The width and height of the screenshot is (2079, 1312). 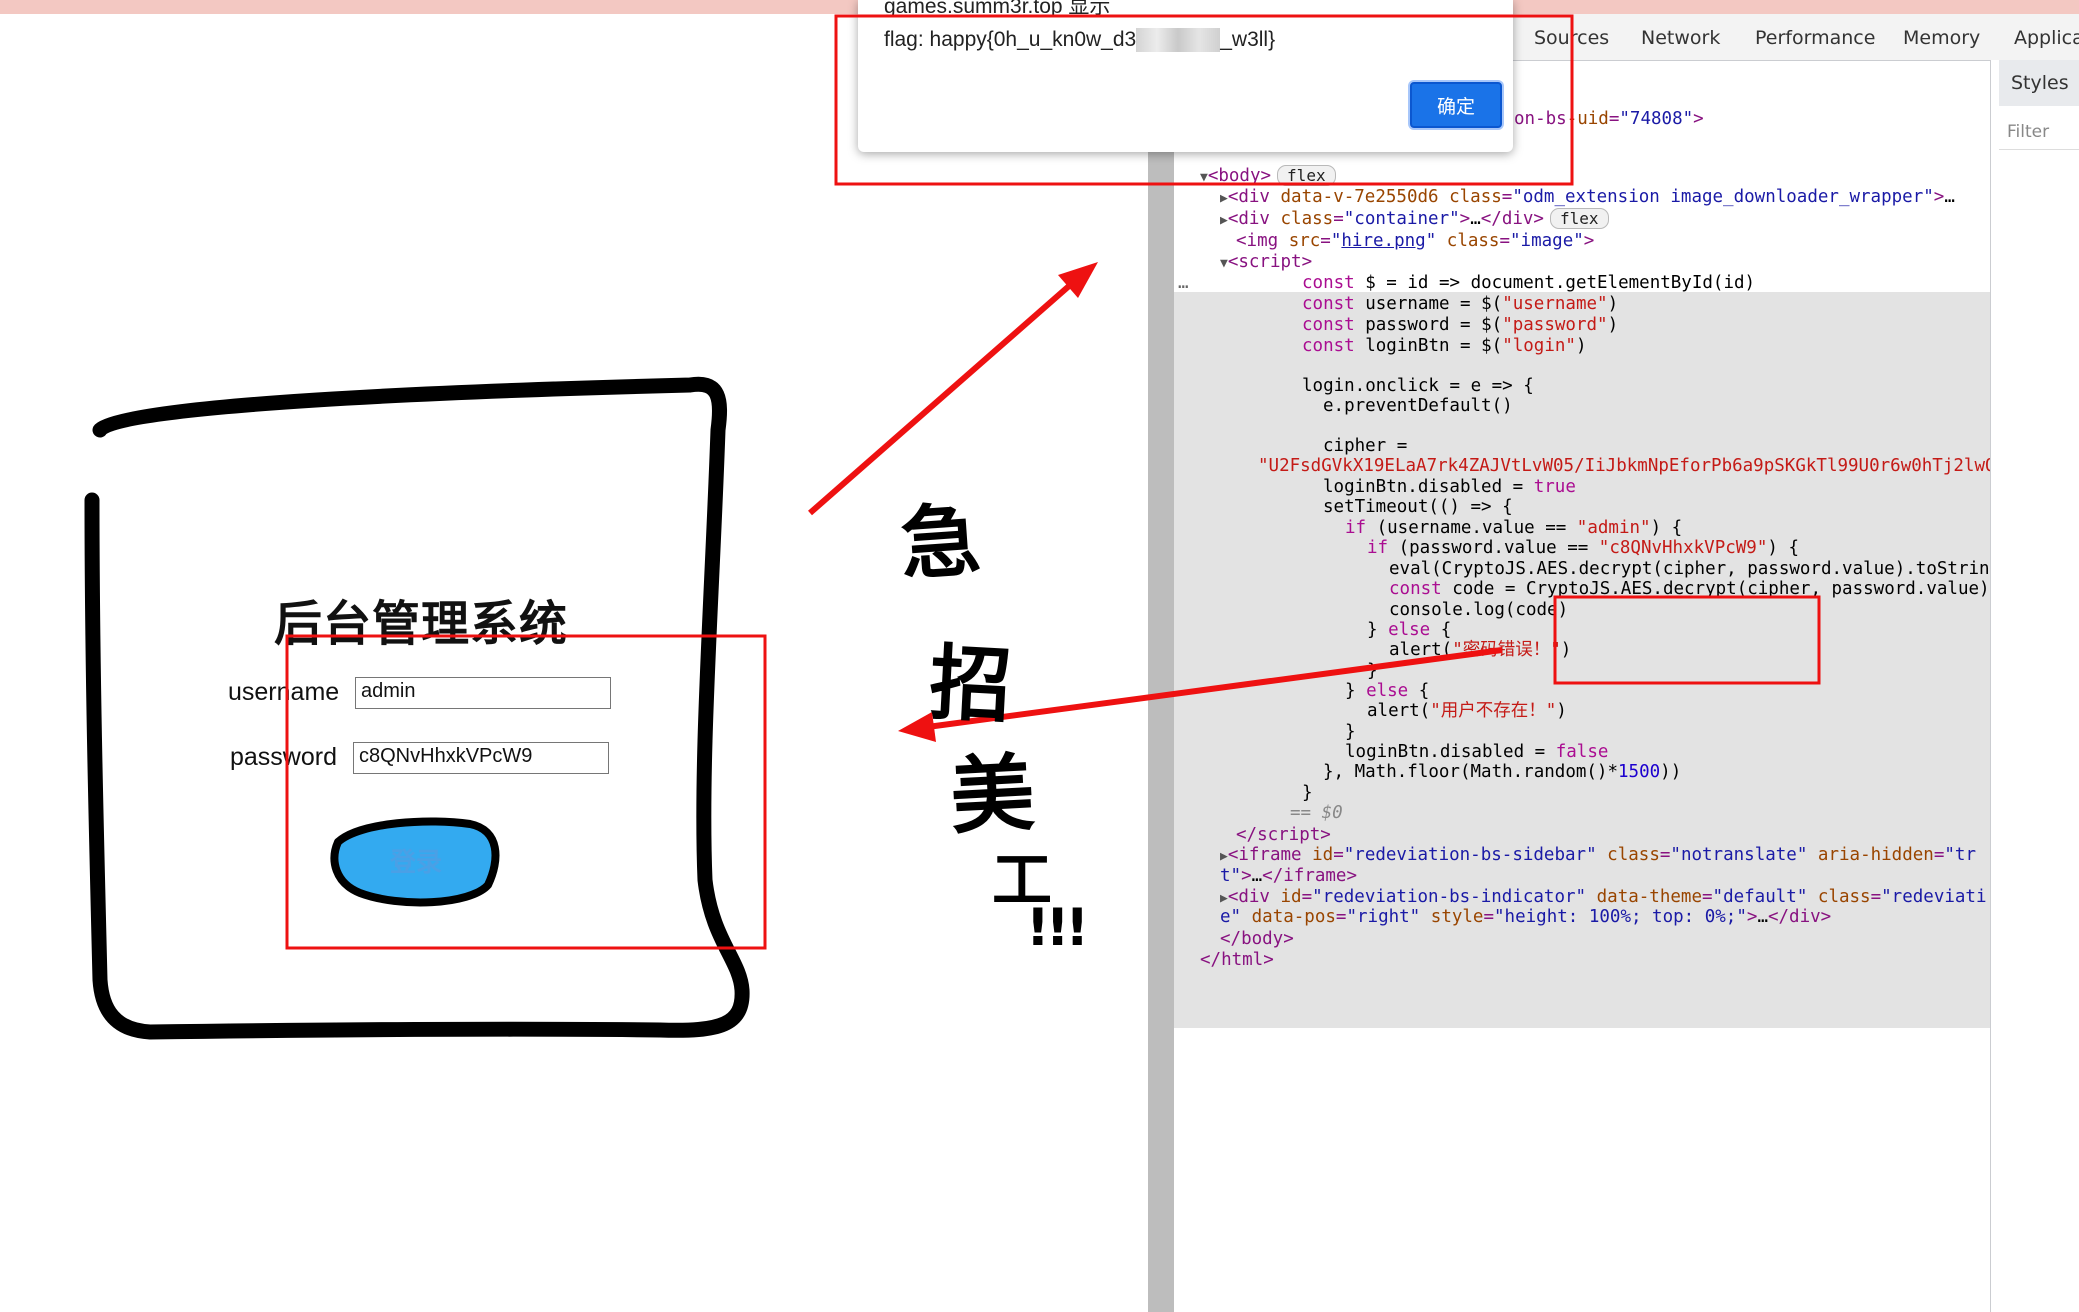 I want to click on handwritten-exclaim: !!!, so click(x=1057, y=928).